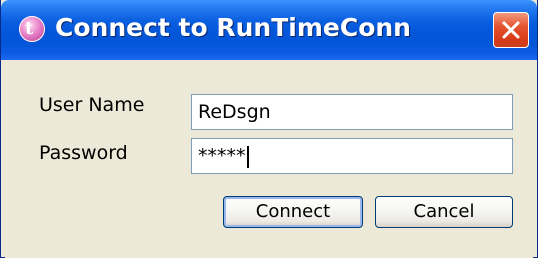  What do you see at coordinates (352, 112) in the screenshot?
I see `username-field: ReDsgn` at bounding box center [352, 112].